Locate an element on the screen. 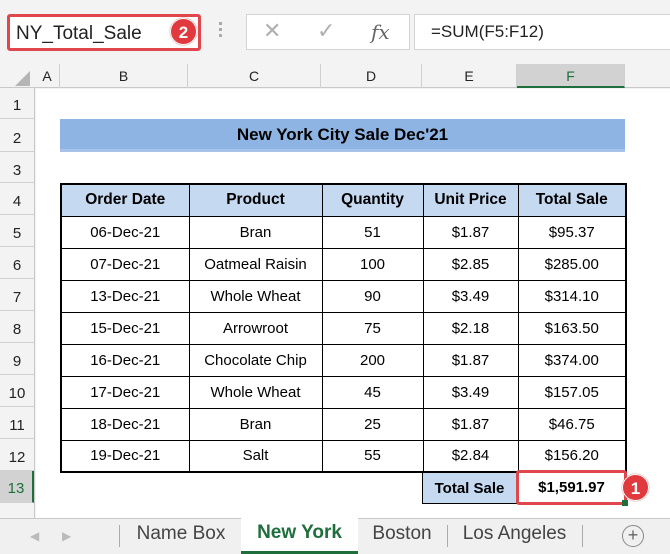 This screenshot has height=554, width=670. name-box-value: NY_Total_Sale is located at coordinates (79, 33).